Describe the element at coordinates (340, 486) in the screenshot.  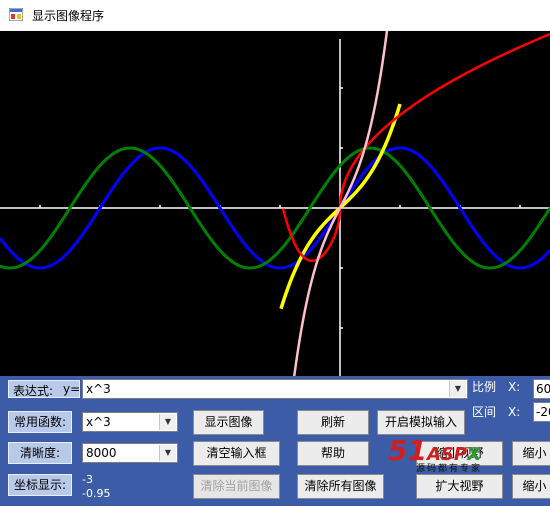
I see `clear-all-images-button: 清除所有图像` at that location.